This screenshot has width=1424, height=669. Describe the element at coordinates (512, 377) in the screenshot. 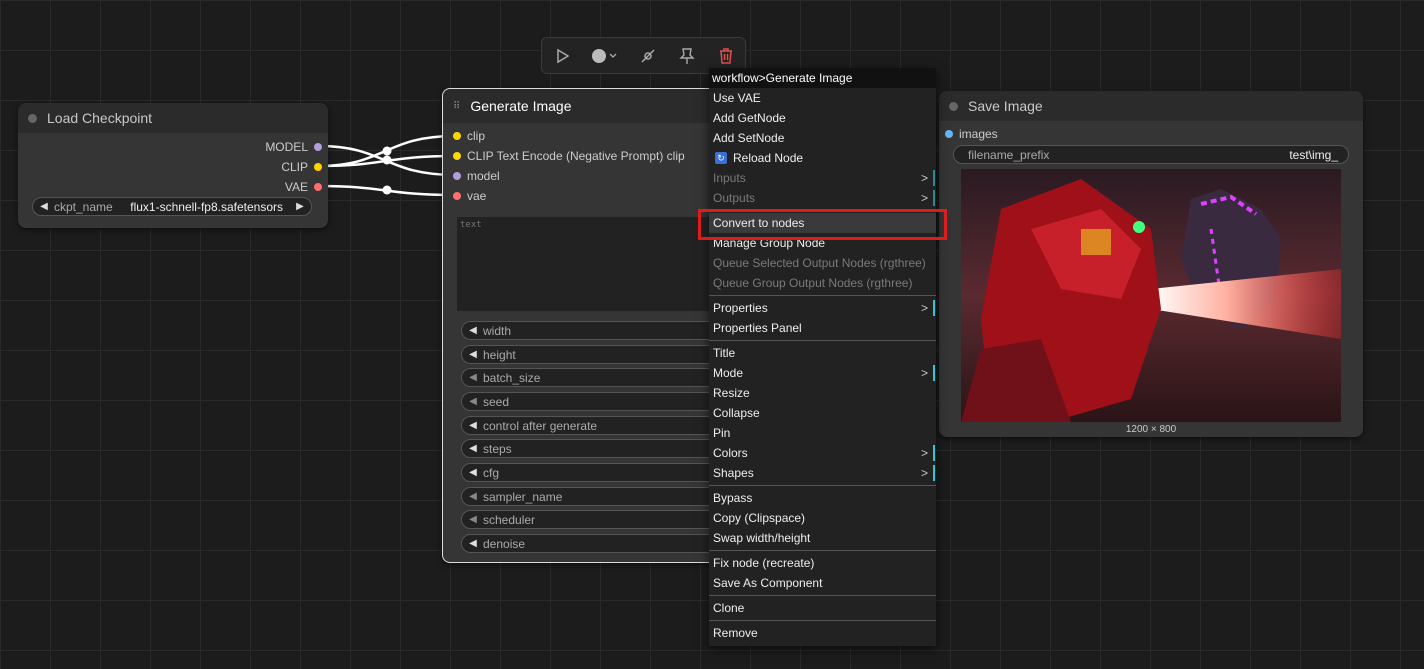

I see `widget-label: batch_size` at that location.